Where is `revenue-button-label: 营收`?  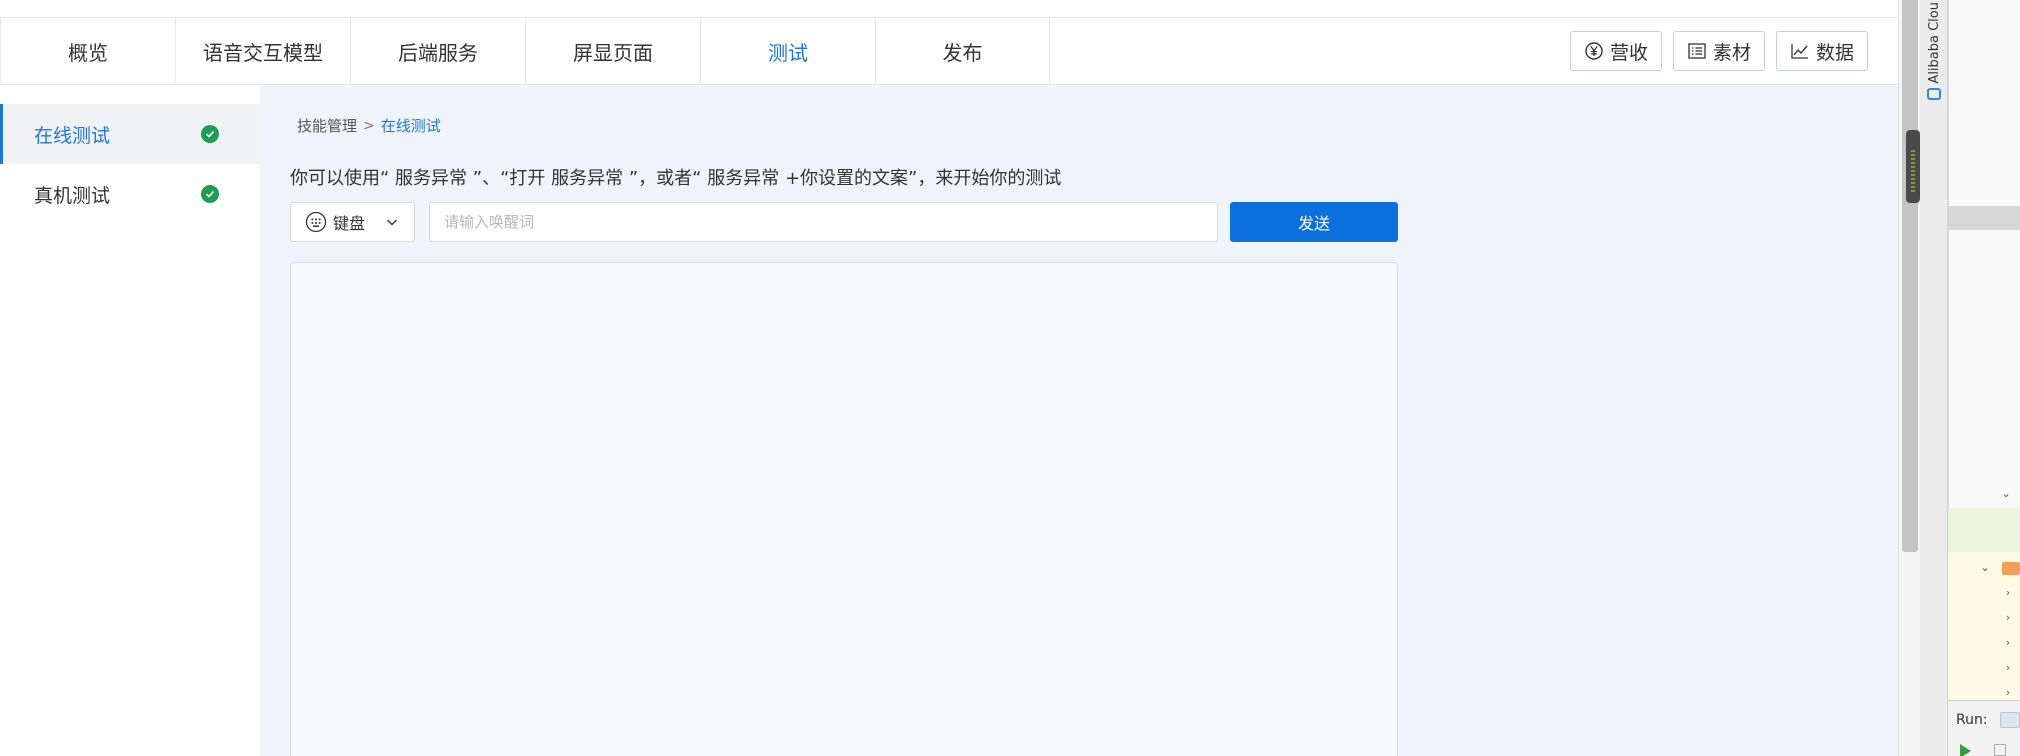
revenue-button-label: 营收 is located at coordinates (1628, 52).